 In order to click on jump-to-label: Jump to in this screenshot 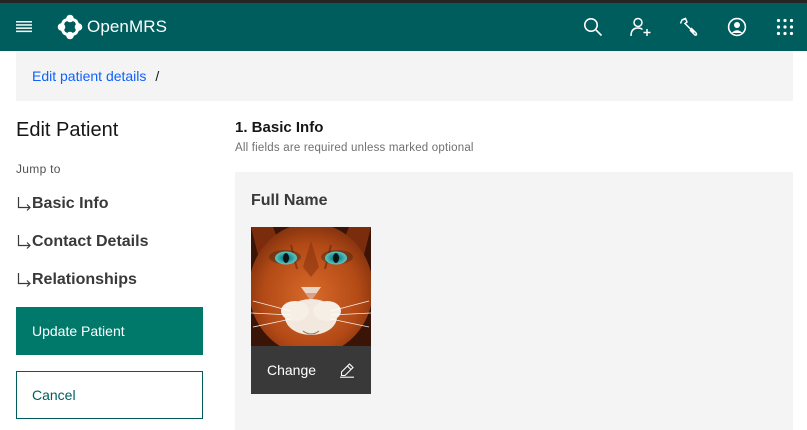, I will do `click(38, 169)`.